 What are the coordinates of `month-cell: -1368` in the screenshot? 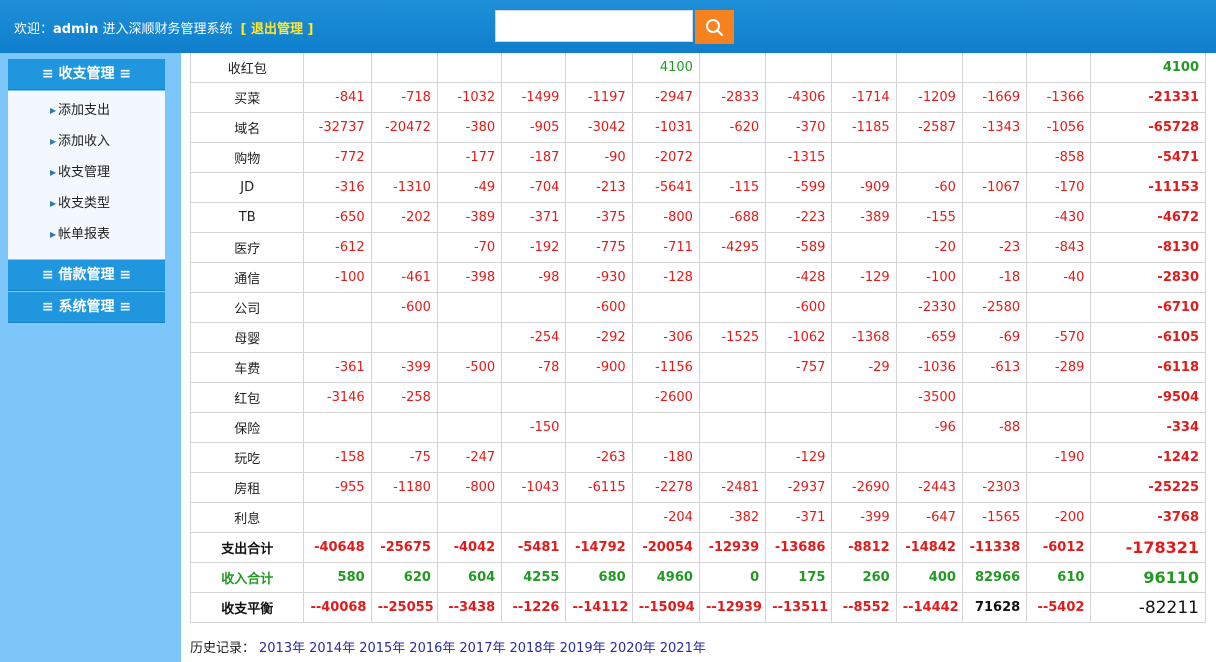 It's located at (864, 337).